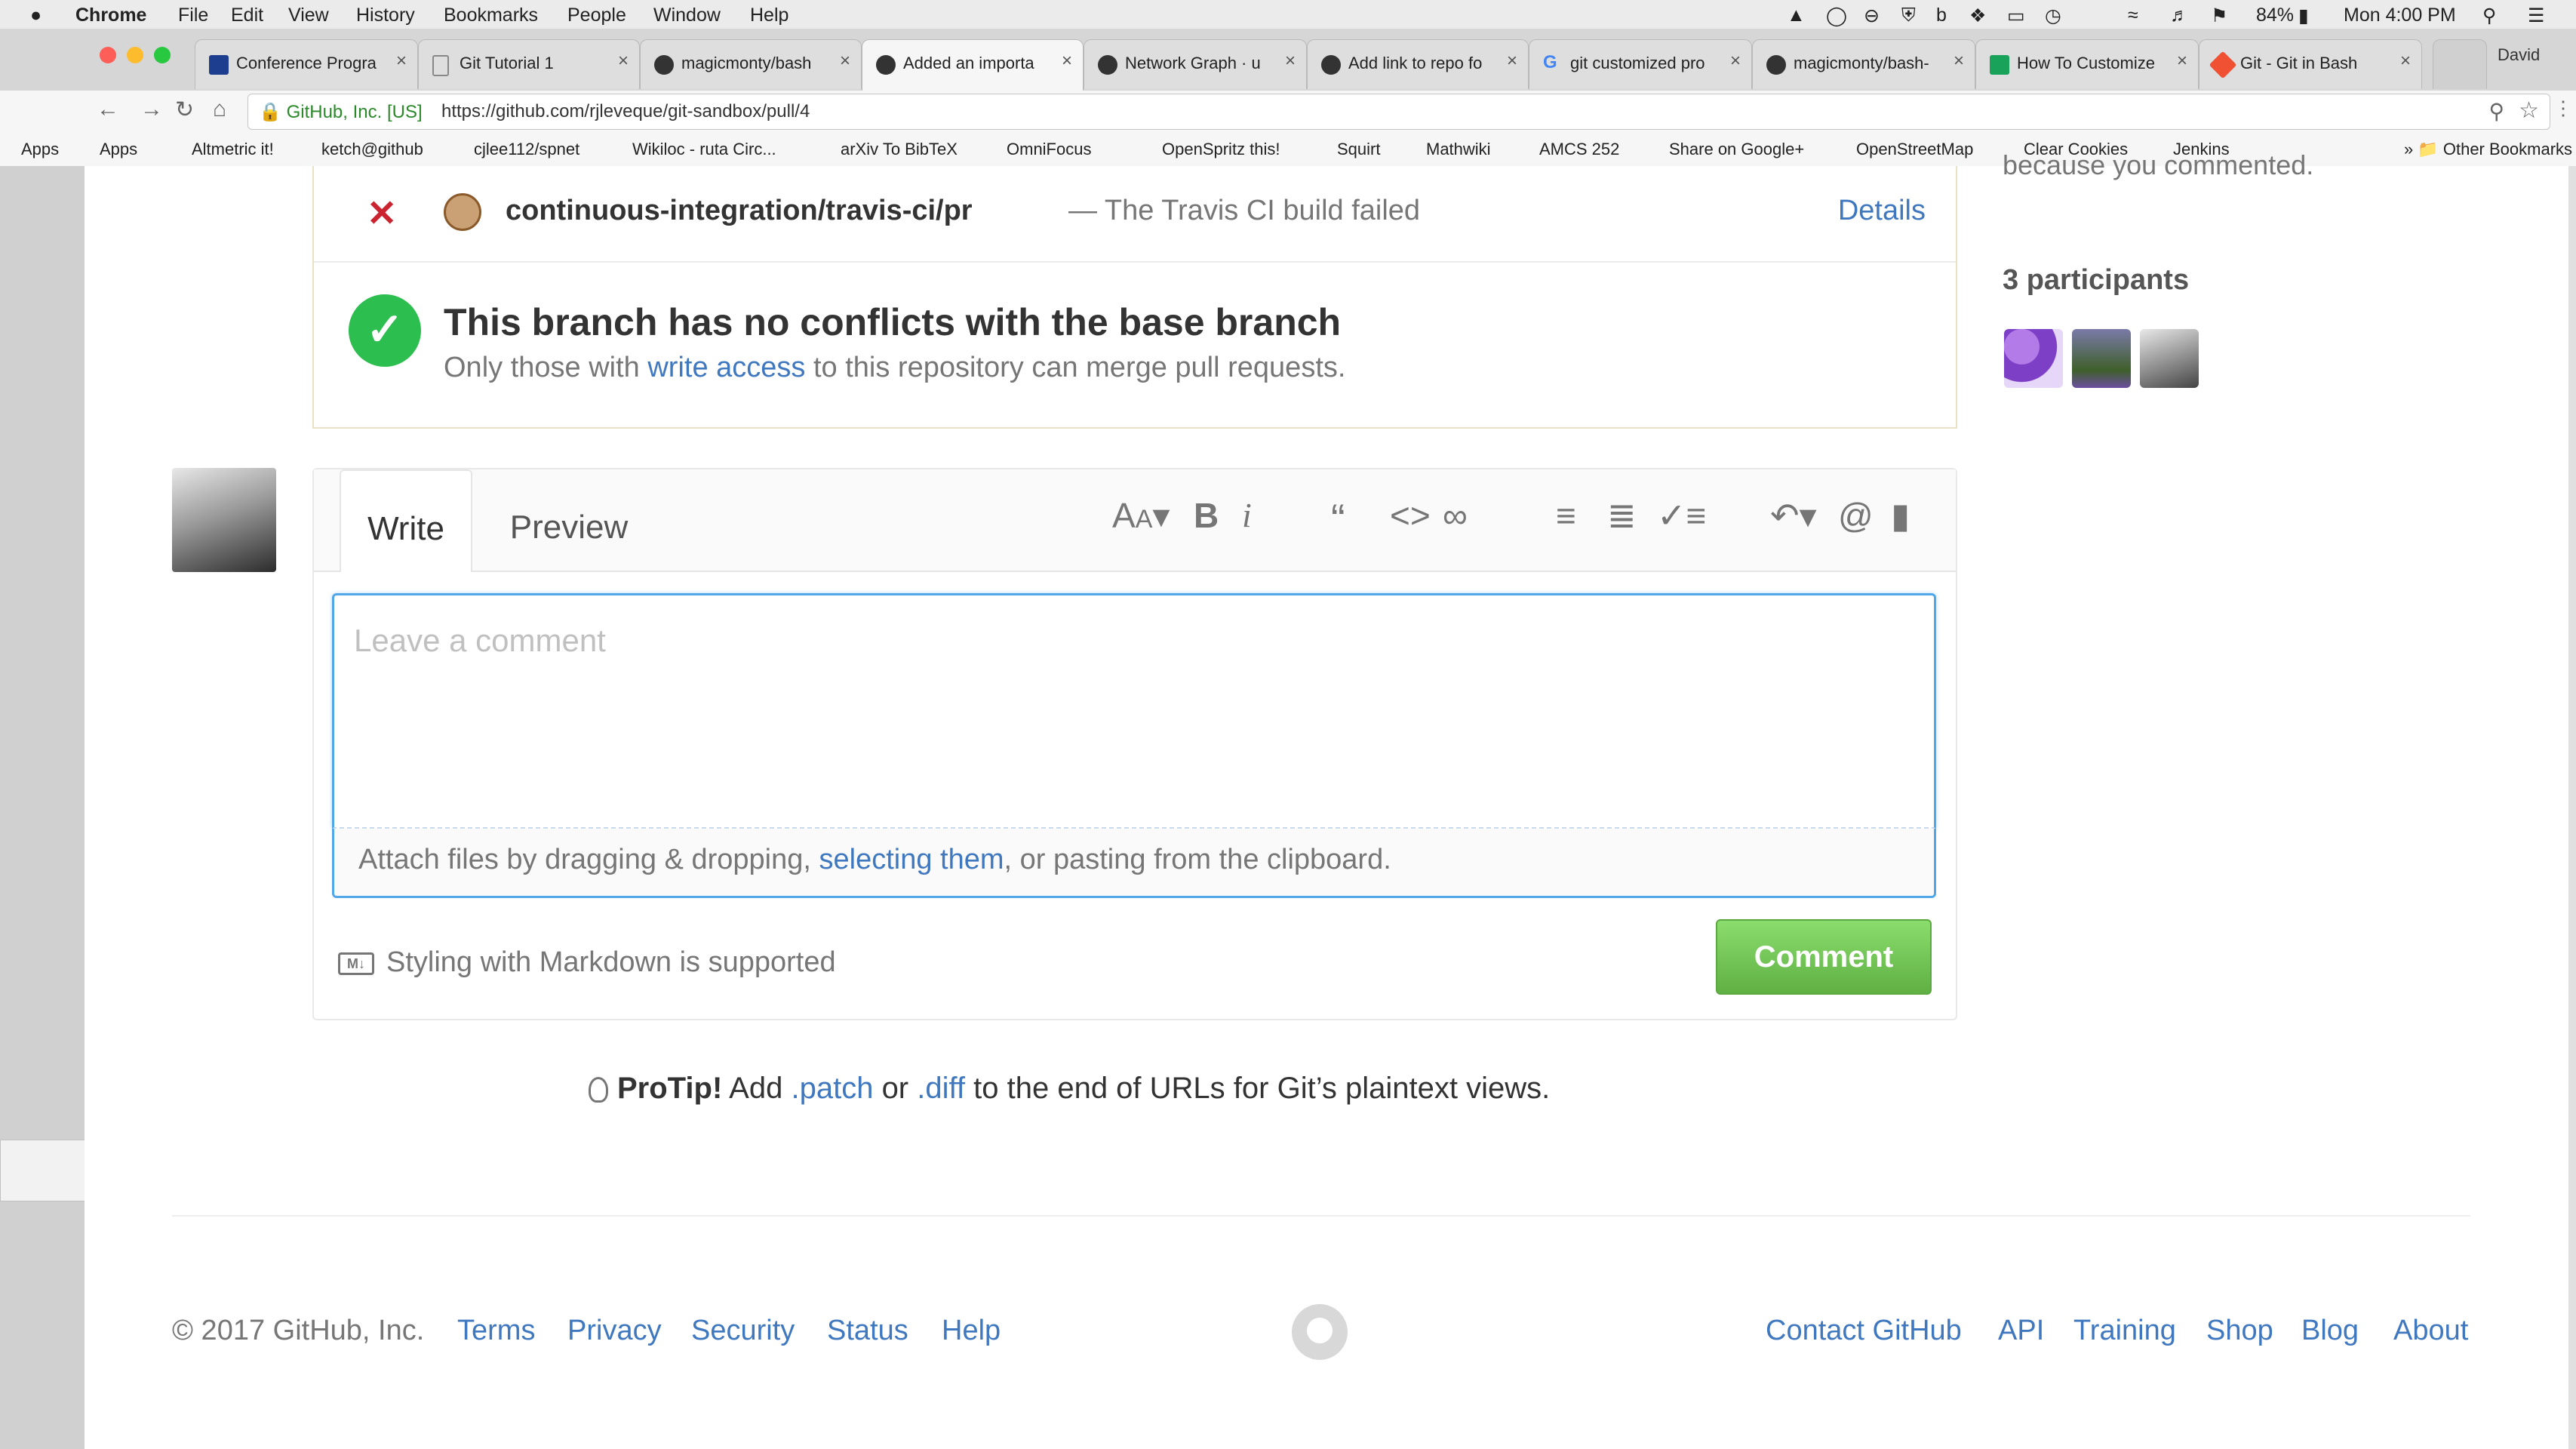 Image resolution: width=2576 pixels, height=1449 pixels. I want to click on bold-icon: B, so click(1206, 515).